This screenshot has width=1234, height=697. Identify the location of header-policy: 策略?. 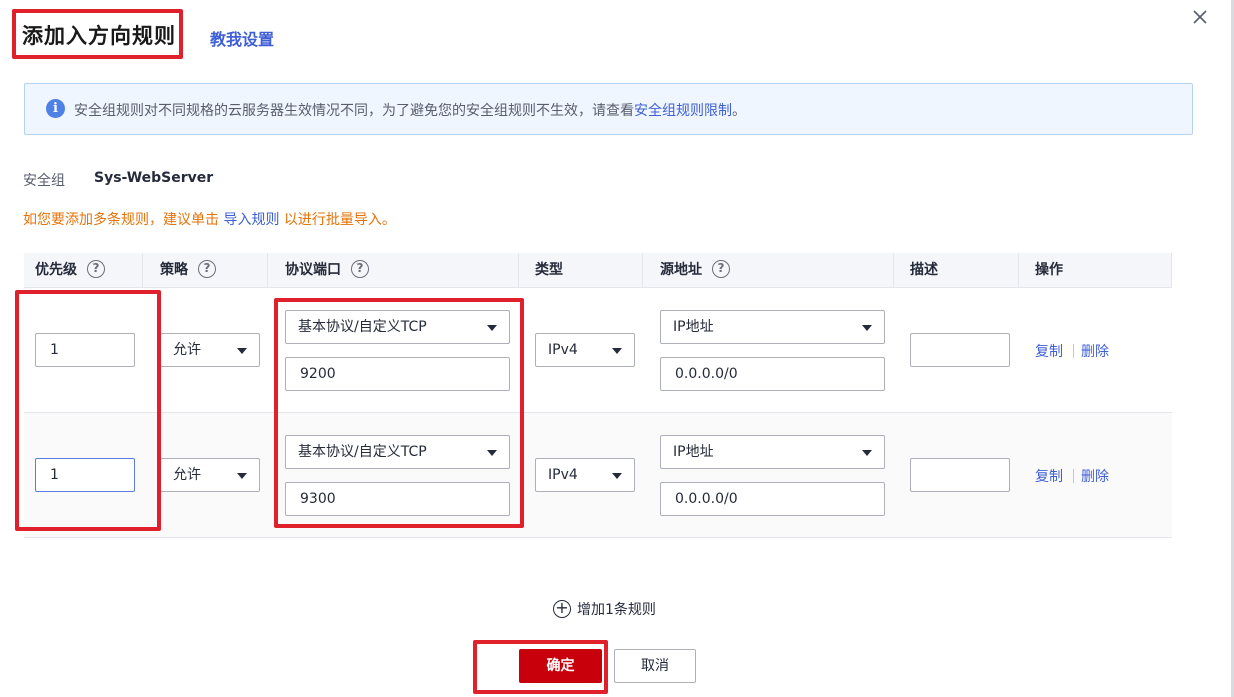
(188, 270).